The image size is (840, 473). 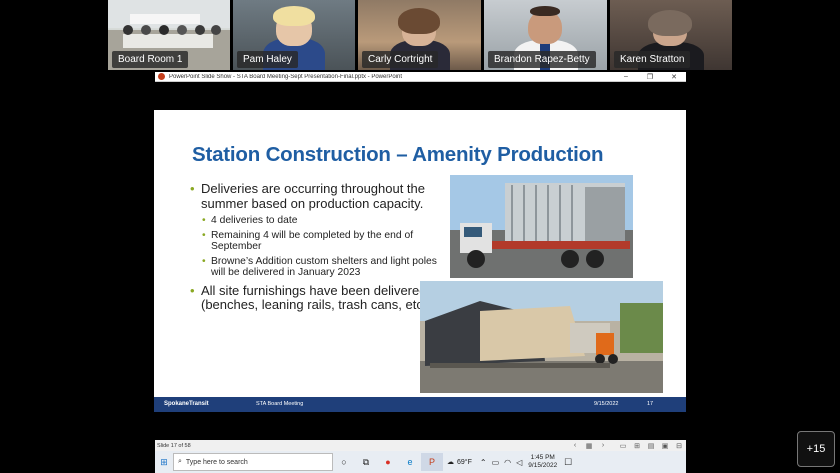 What do you see at coordinates (450, 462) in the screenshot?
I see `weather-icon: ☁` at bounding box center [450, 462].